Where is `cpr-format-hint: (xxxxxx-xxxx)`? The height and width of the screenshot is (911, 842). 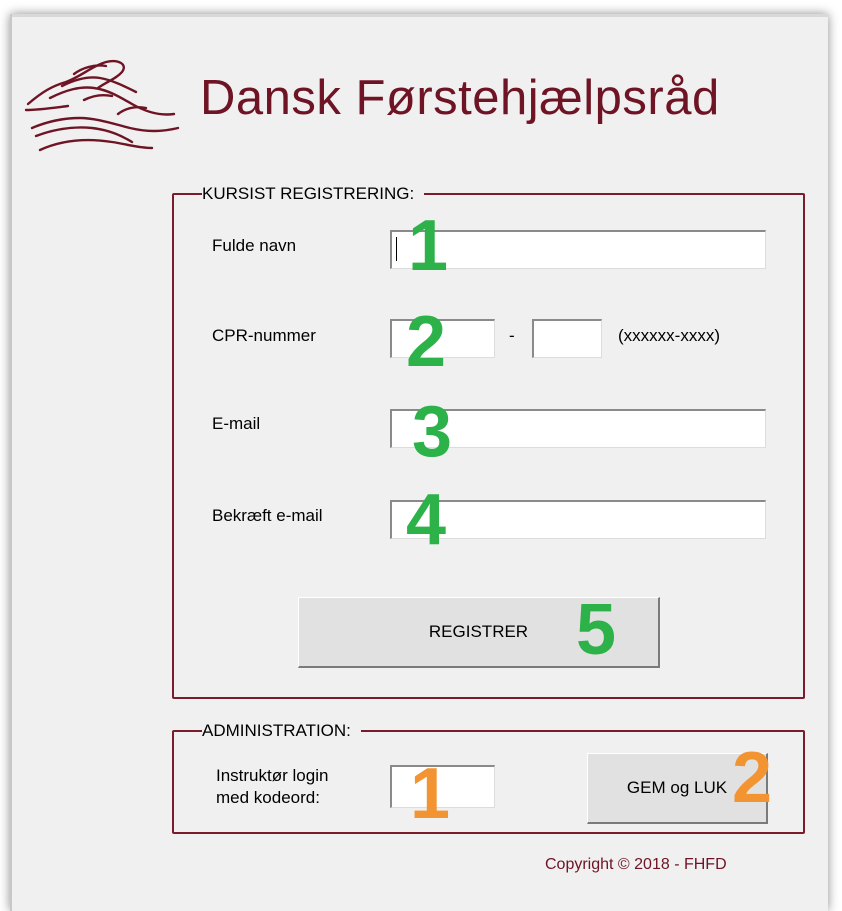
cpr-format-hint: (xxxxxx-xxxx) is located at coordinates (669, 335).